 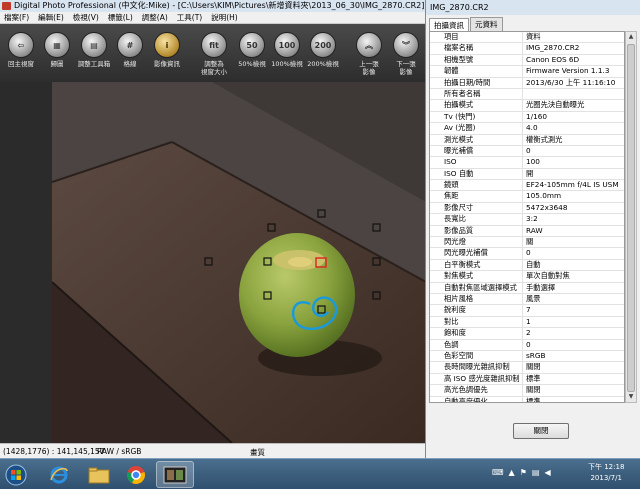 I want to click on grid-button: # 格線, so click(x=130, y=50).